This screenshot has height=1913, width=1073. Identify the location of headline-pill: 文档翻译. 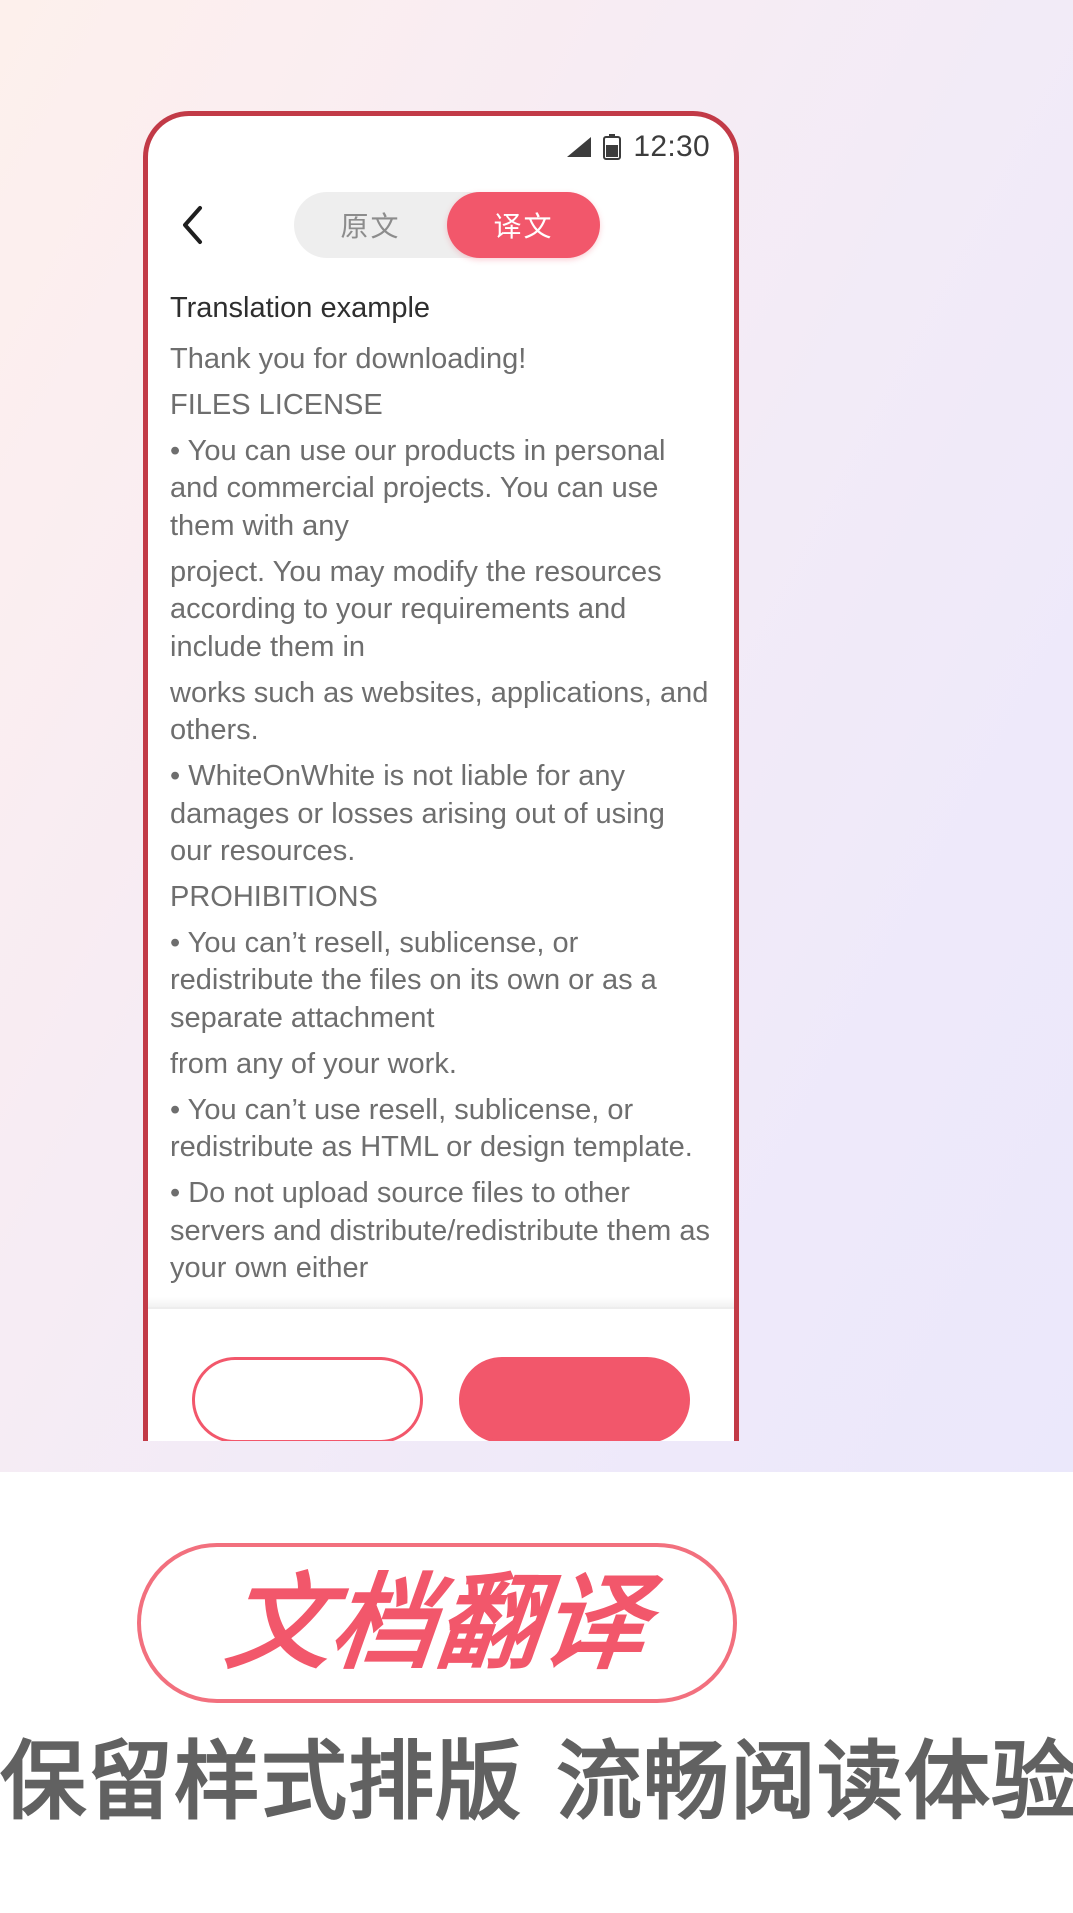
(437, 1623).